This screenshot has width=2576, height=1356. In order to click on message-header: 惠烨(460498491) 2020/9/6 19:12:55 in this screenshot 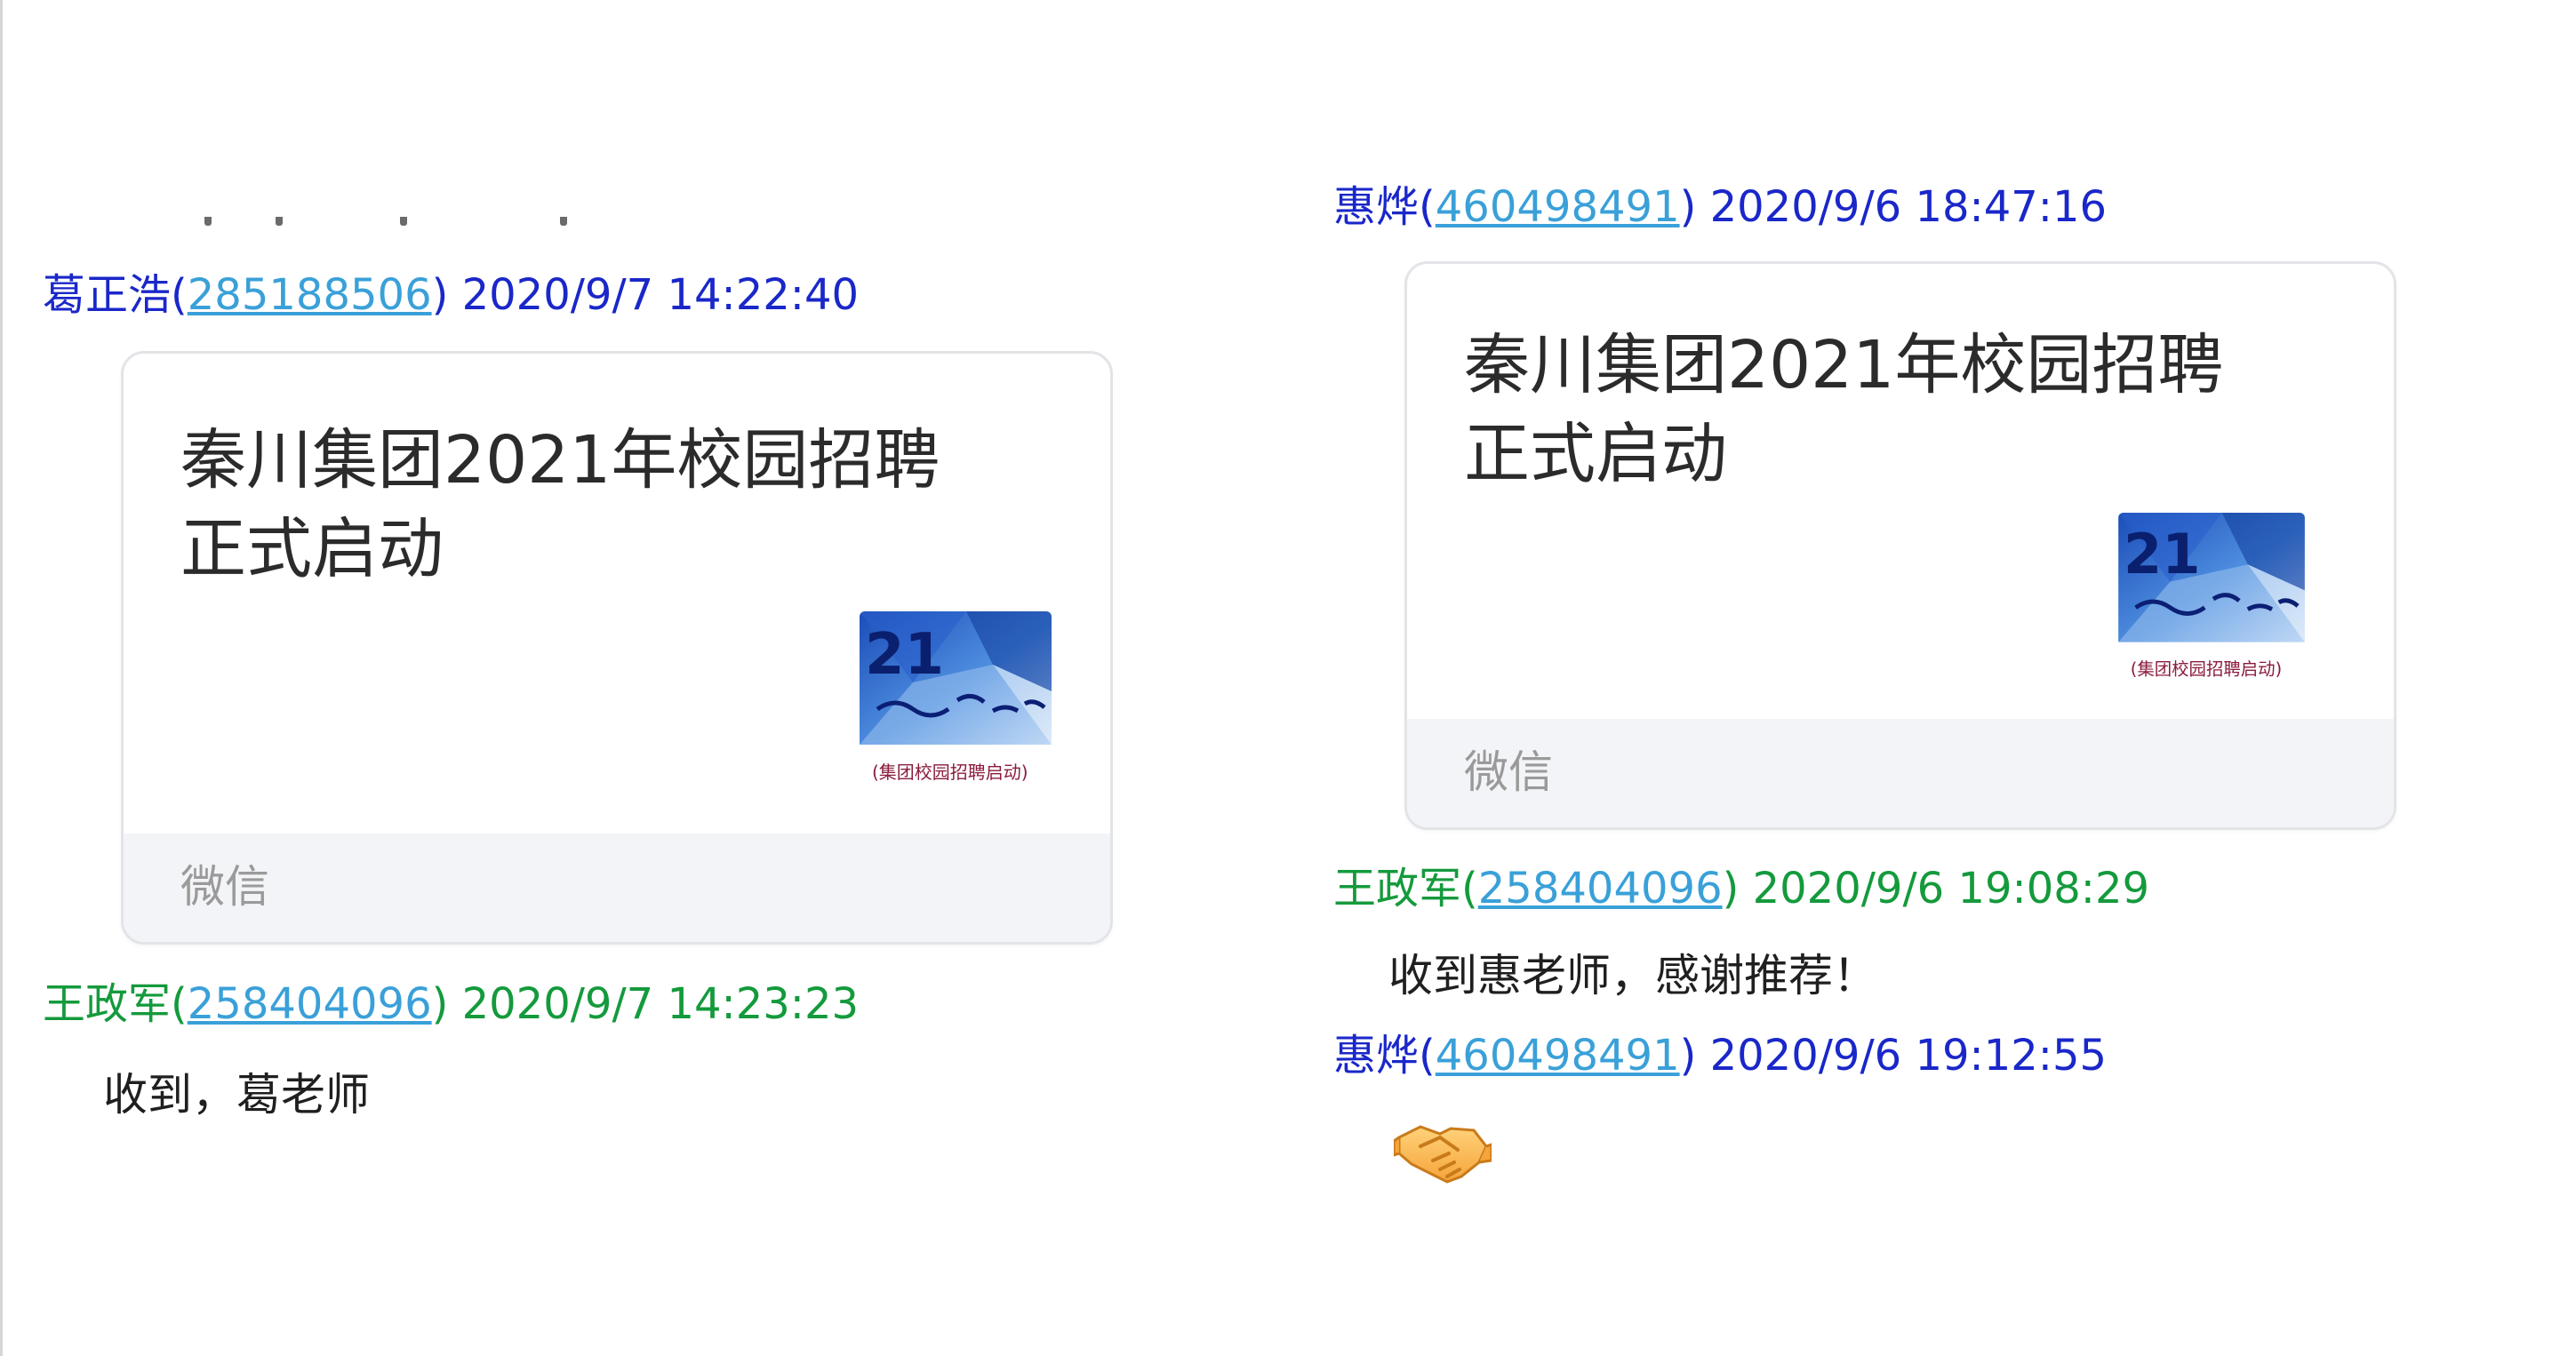, I will do `click(1720, 1055)`.